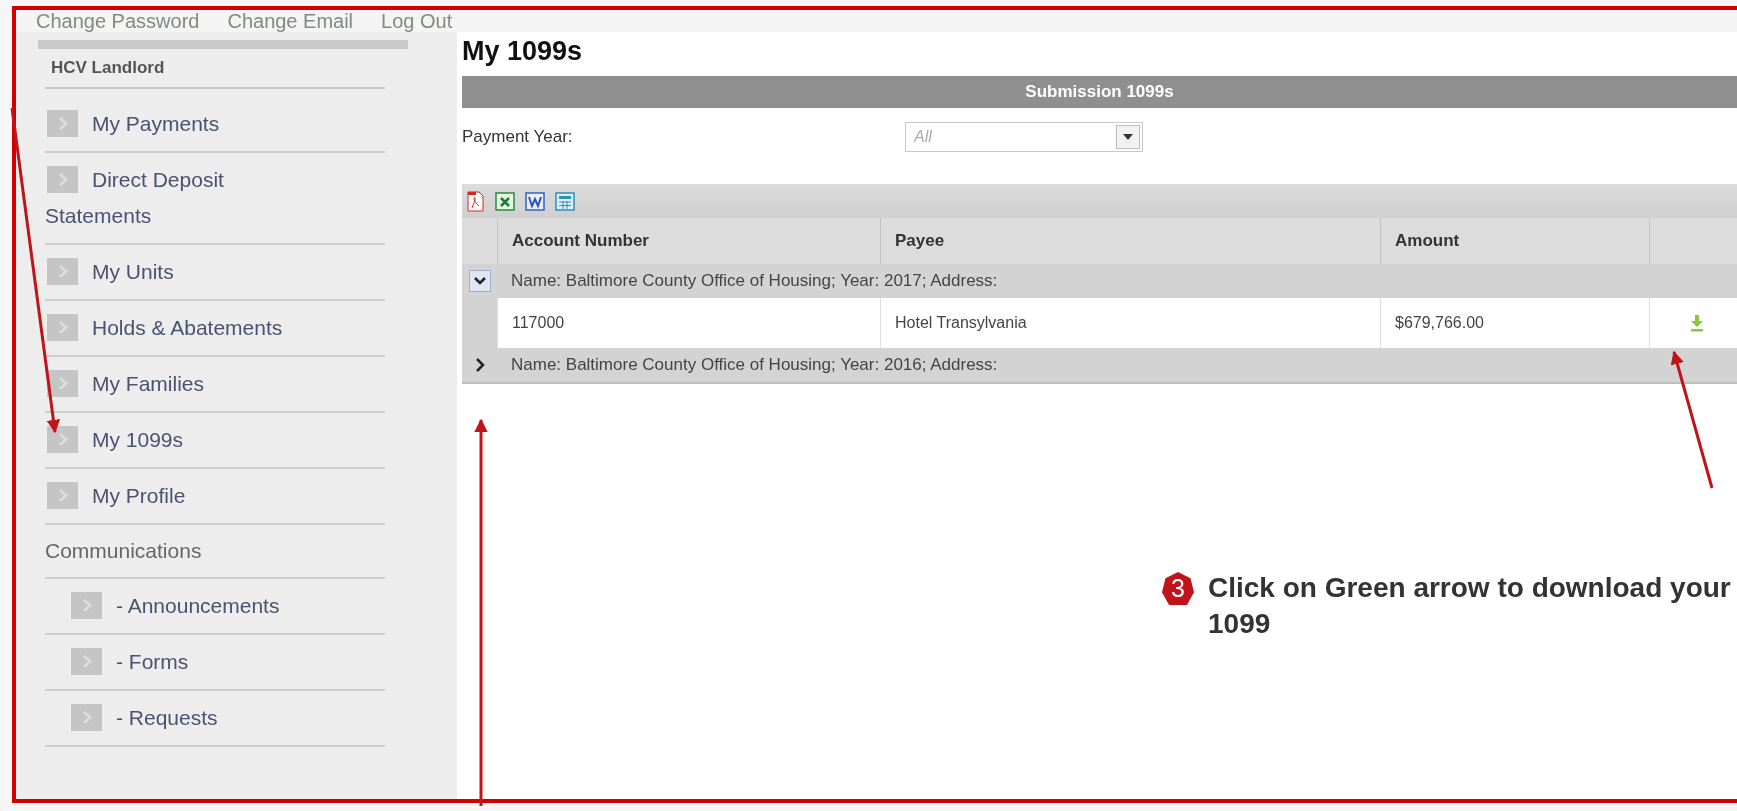 The image size is (1737, 811). What do you see at coordinates (1130, 323) in the screenshot?
I see `table-cell: Hotel Transylvania` at bounding box center [1130, 323].